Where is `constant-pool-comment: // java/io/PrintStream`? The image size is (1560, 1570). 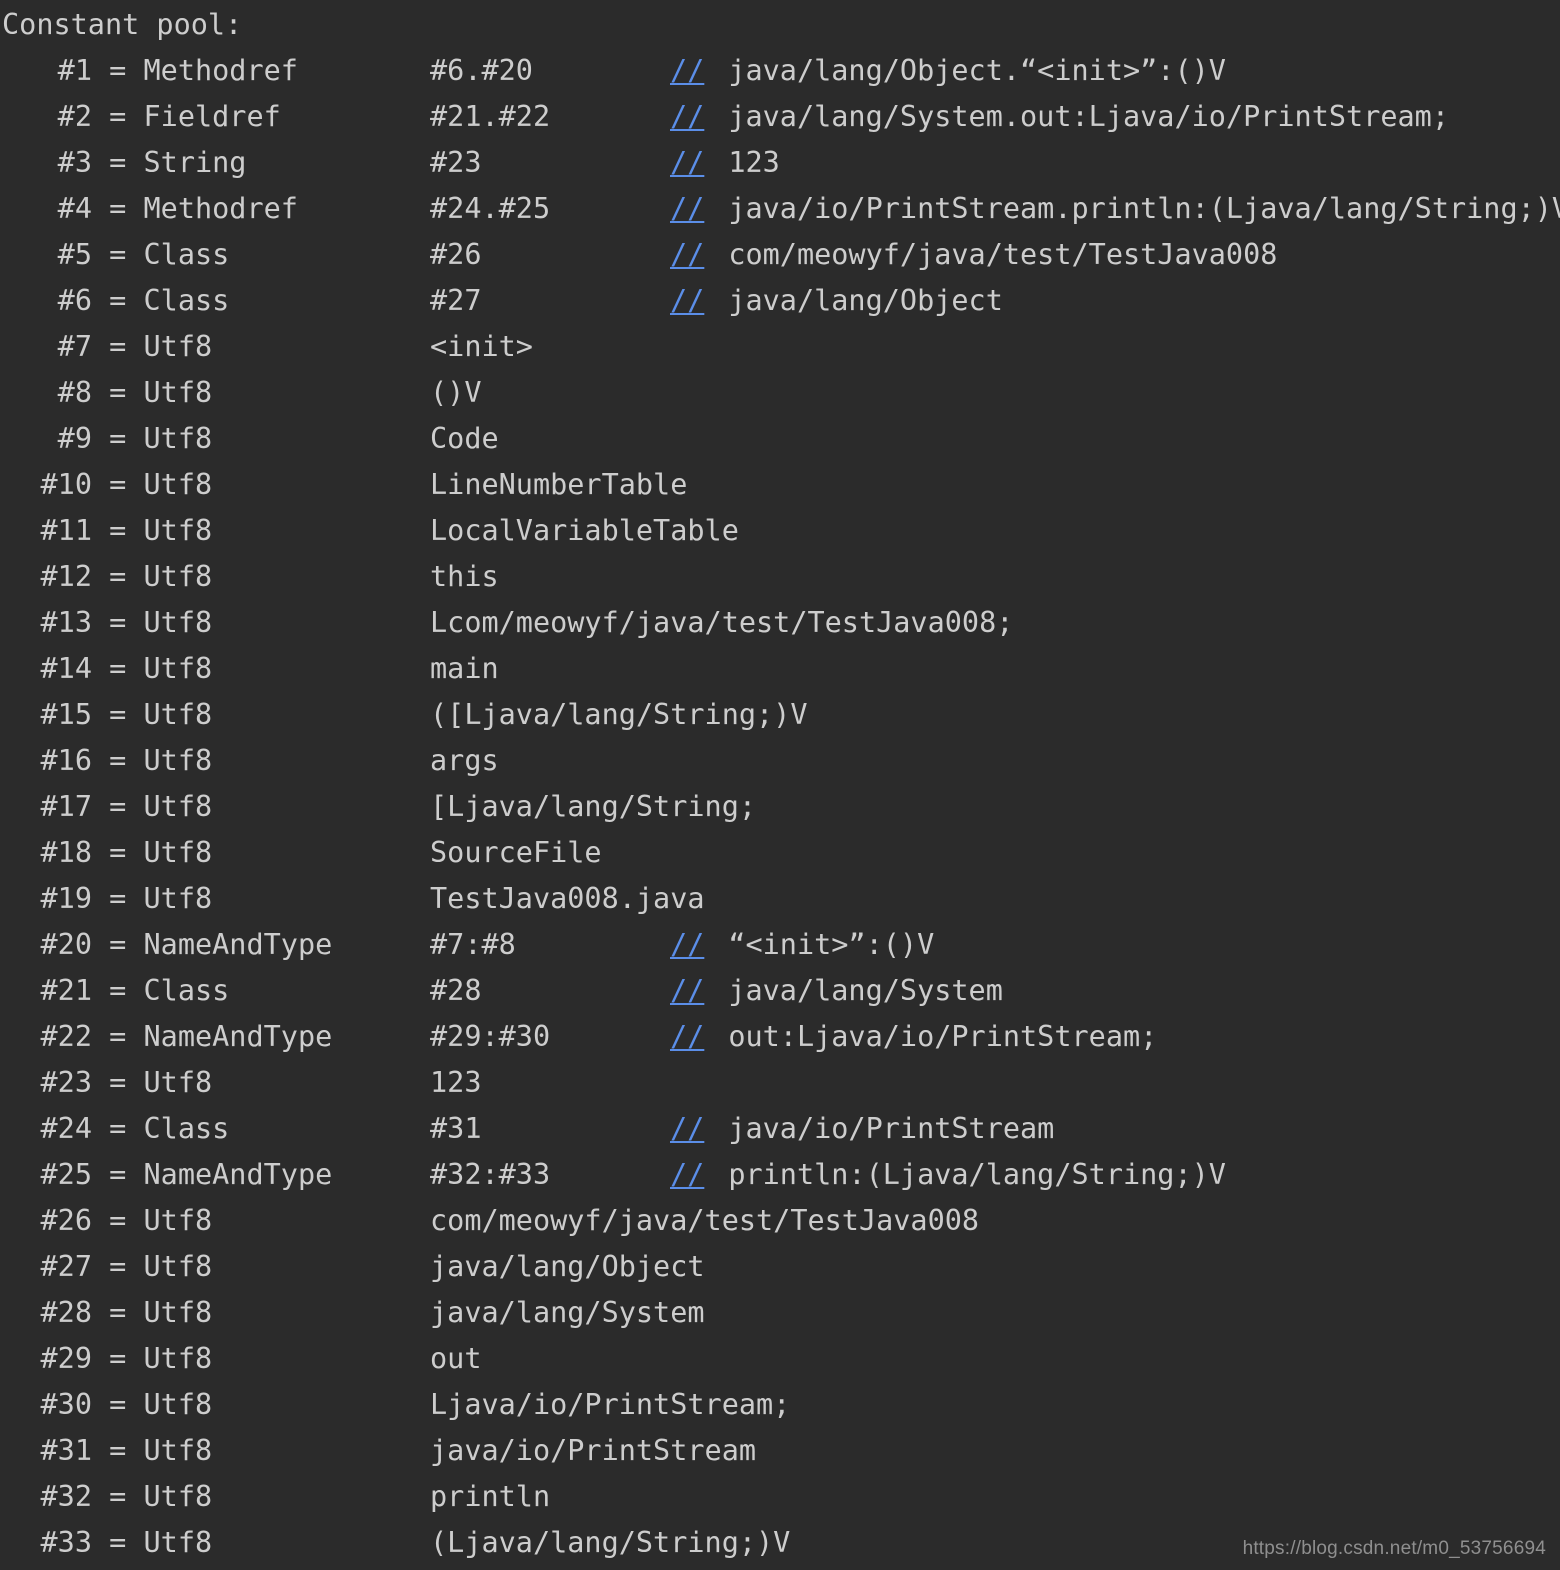
constant-pool-comment: // java/io/PrintStream is located at coordinates (1115, 1129).